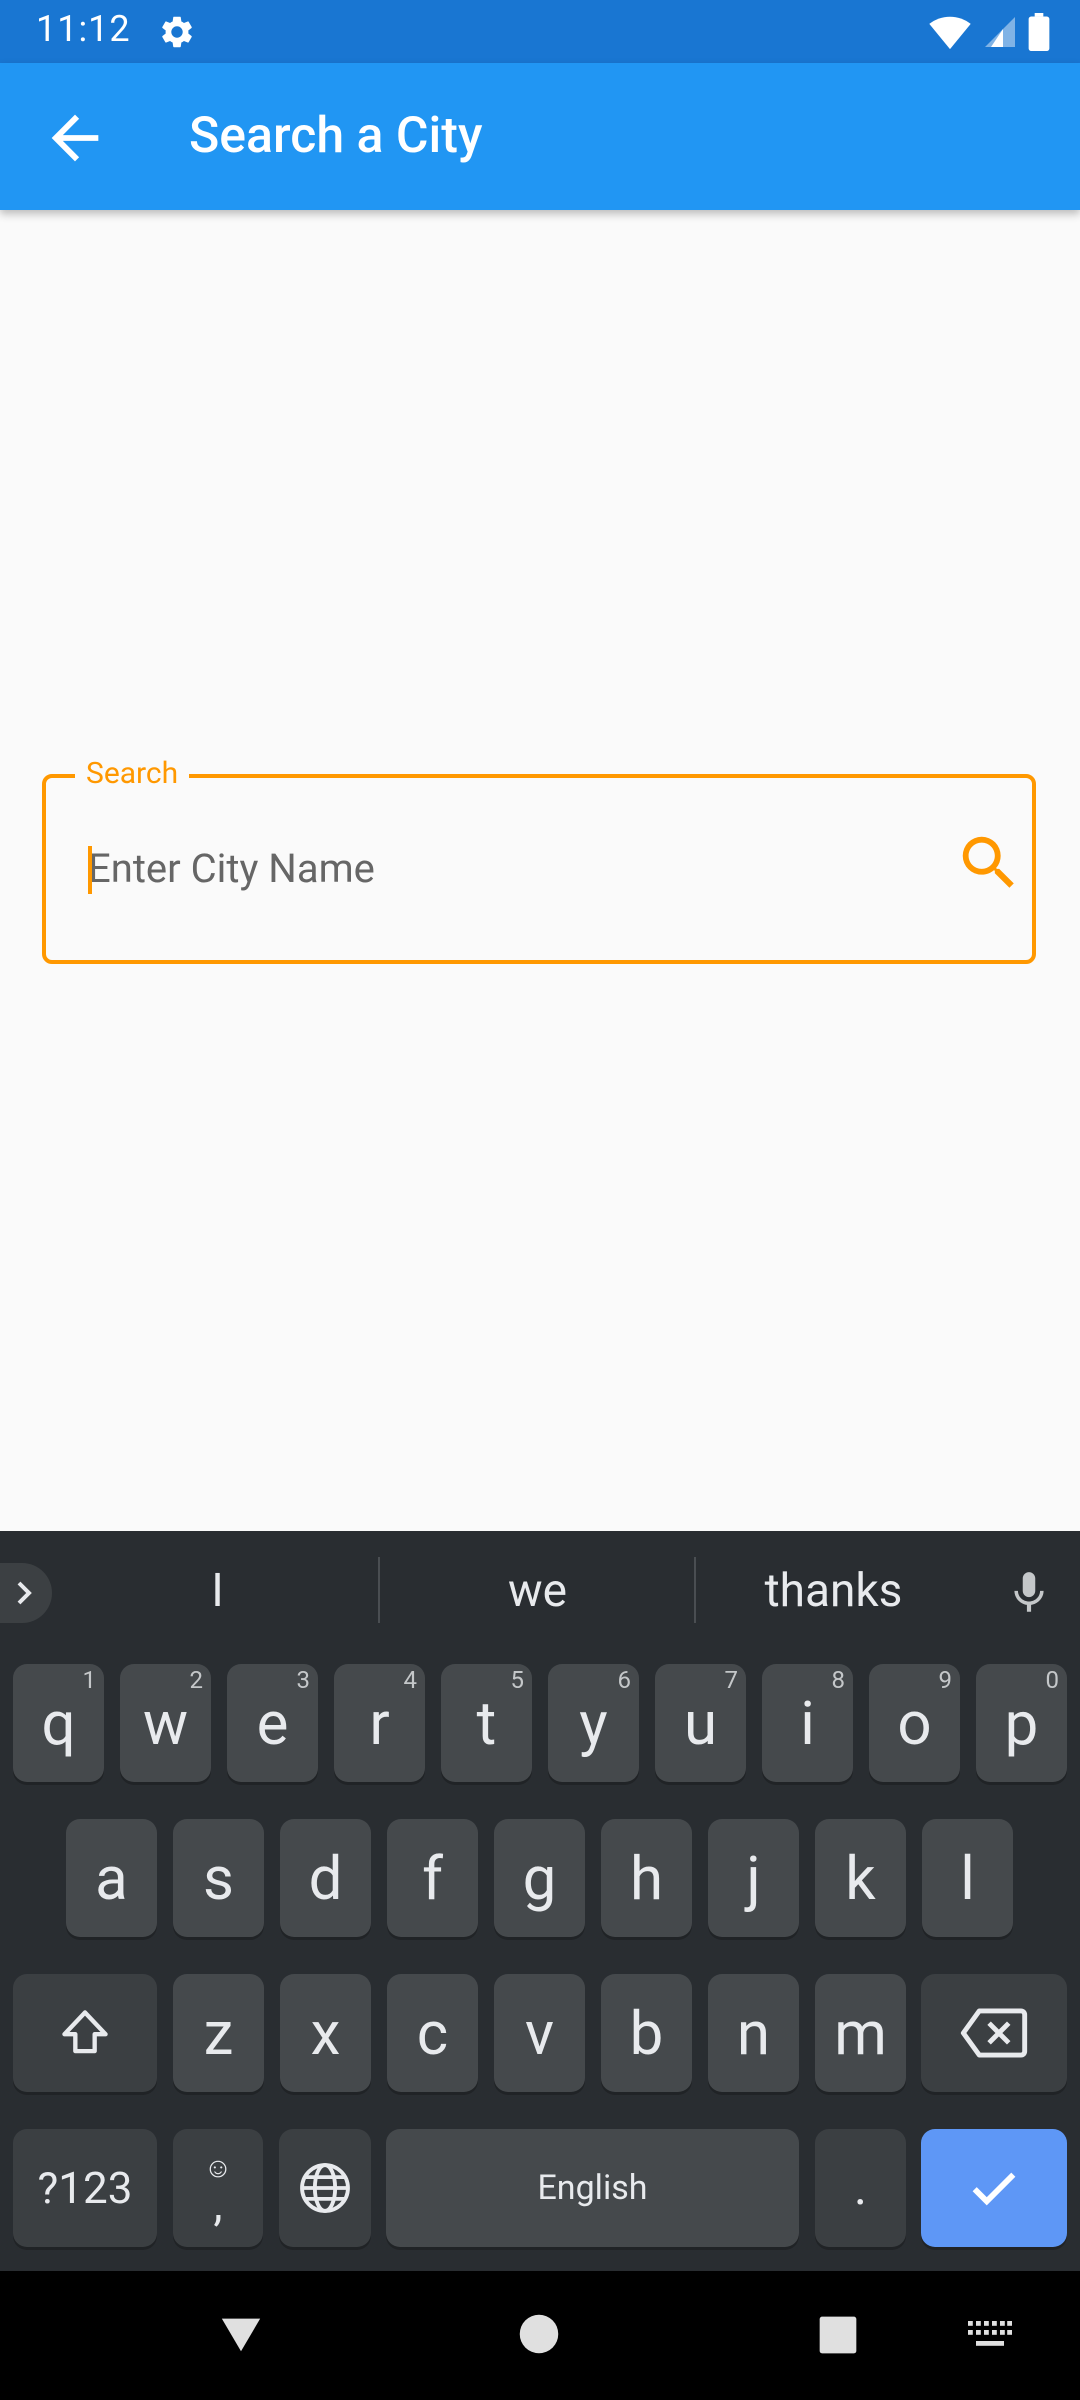 The width and height of the screenshot is (1080, 2400). What do you see at coordinates (485, 868) in the screenshot?
I see `city-search-input` at bounding box center [485, 868].